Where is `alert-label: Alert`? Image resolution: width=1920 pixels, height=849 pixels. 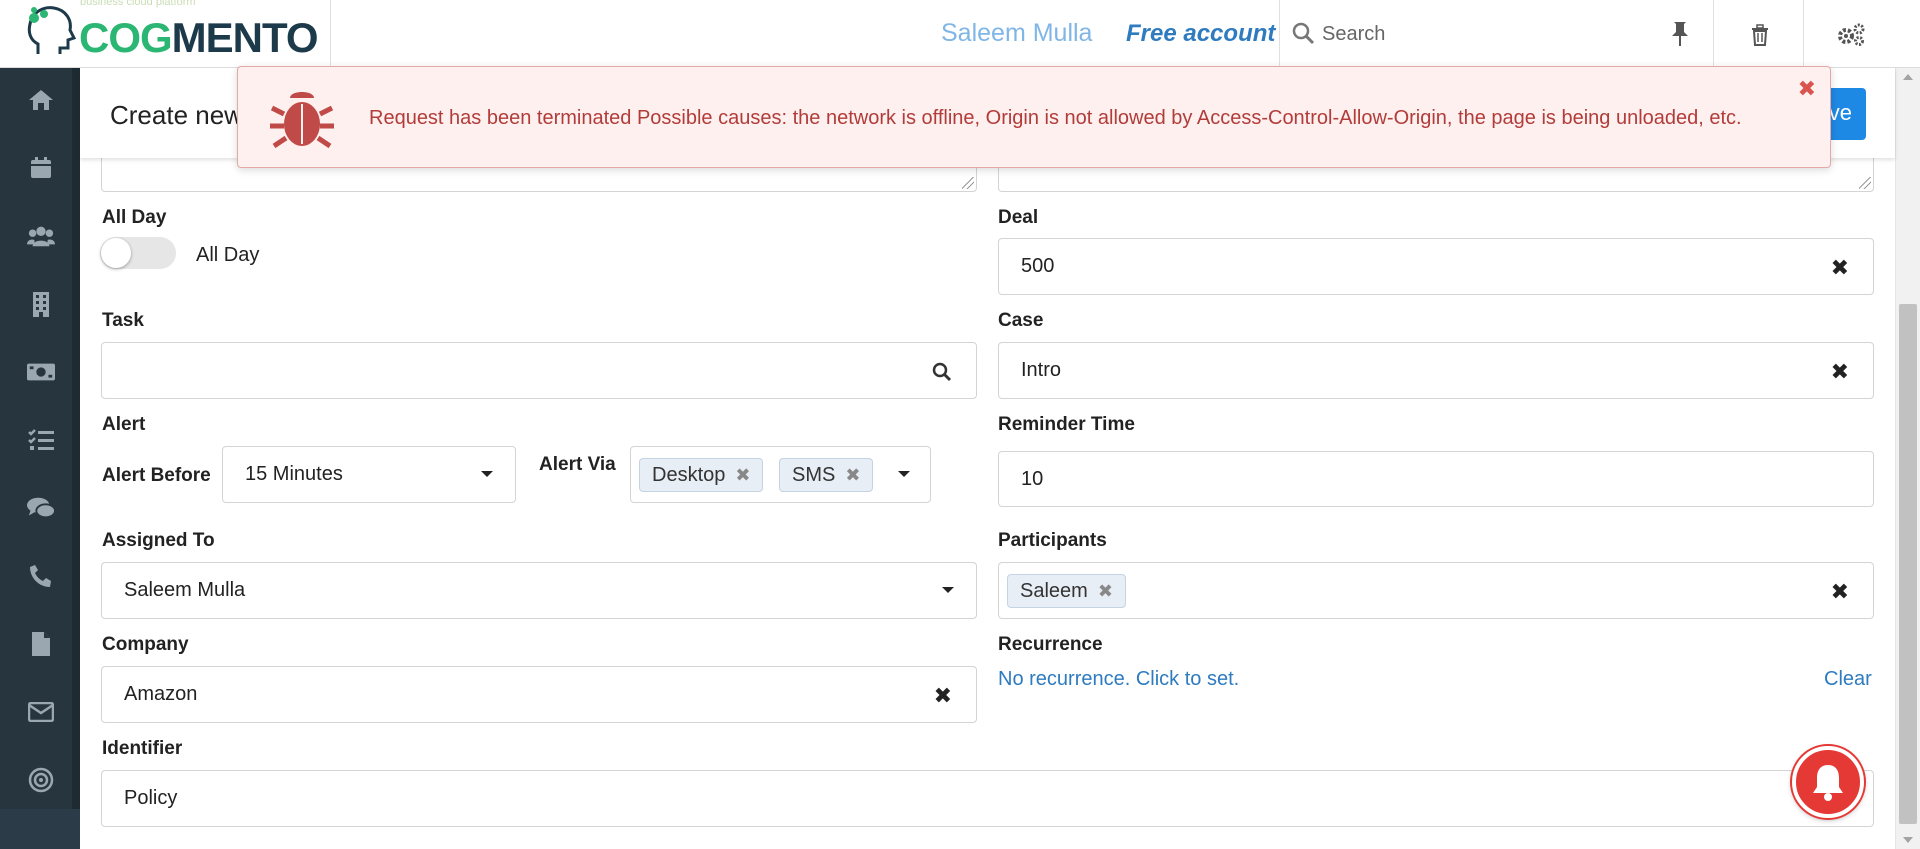
alert-label: Alert is located at coordinates (124, 424).